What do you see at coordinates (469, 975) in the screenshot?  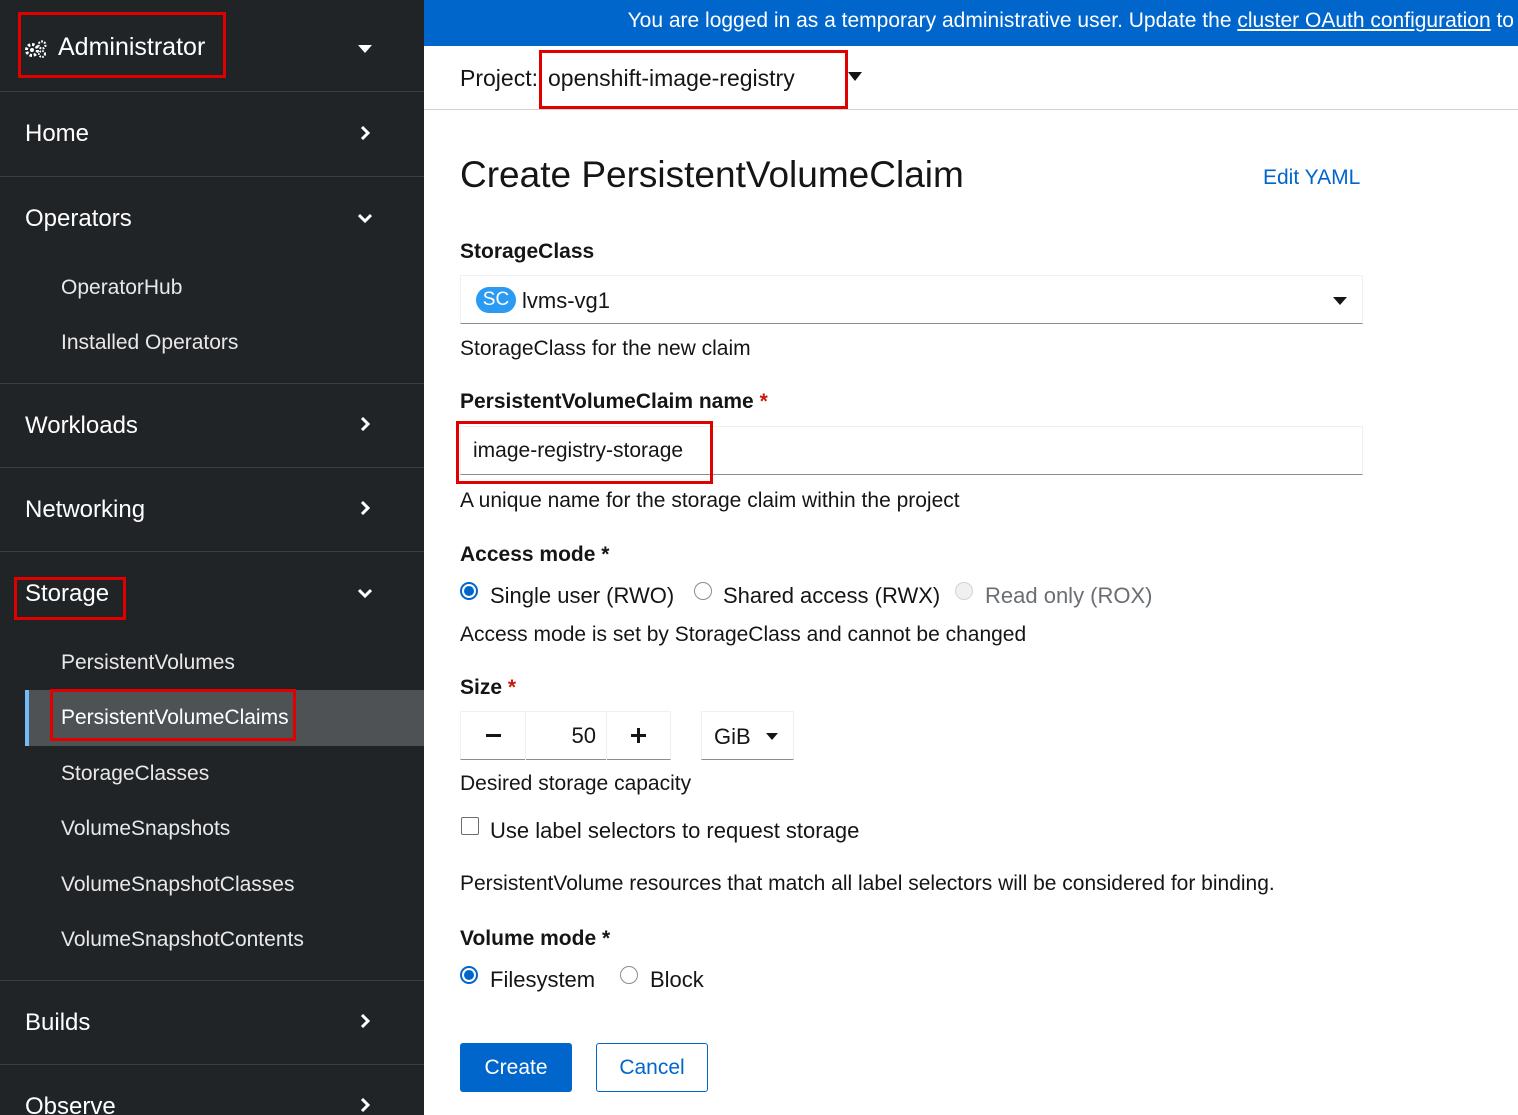 I see `radio-filesystem` at bounding box center [469, 975].